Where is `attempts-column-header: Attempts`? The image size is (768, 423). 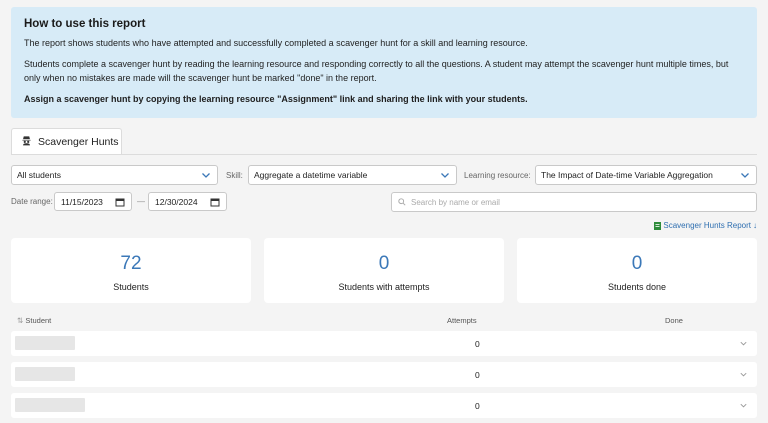 attempts-column-header: Attempts is located at coordinates (462, 320).